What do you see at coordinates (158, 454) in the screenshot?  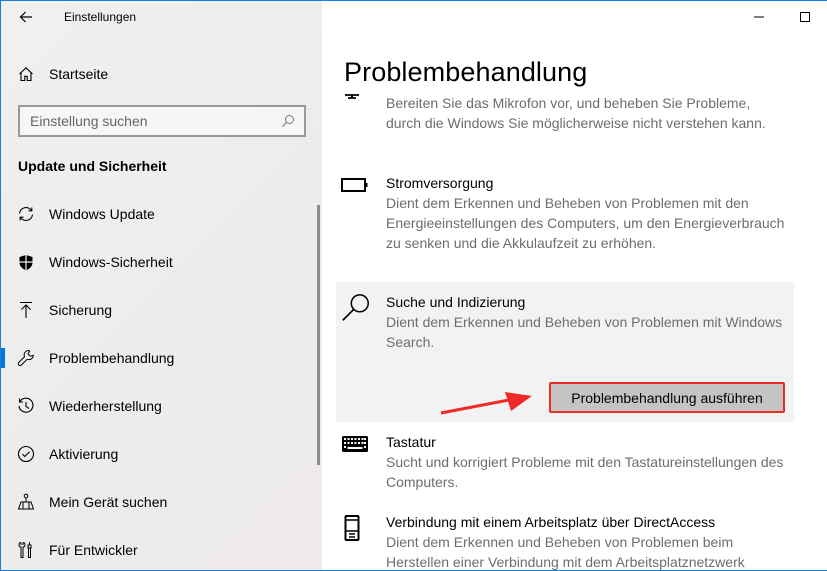 I see `sidebar-item-aktivierung: Aktivierung` at bounding box center [158, 454].